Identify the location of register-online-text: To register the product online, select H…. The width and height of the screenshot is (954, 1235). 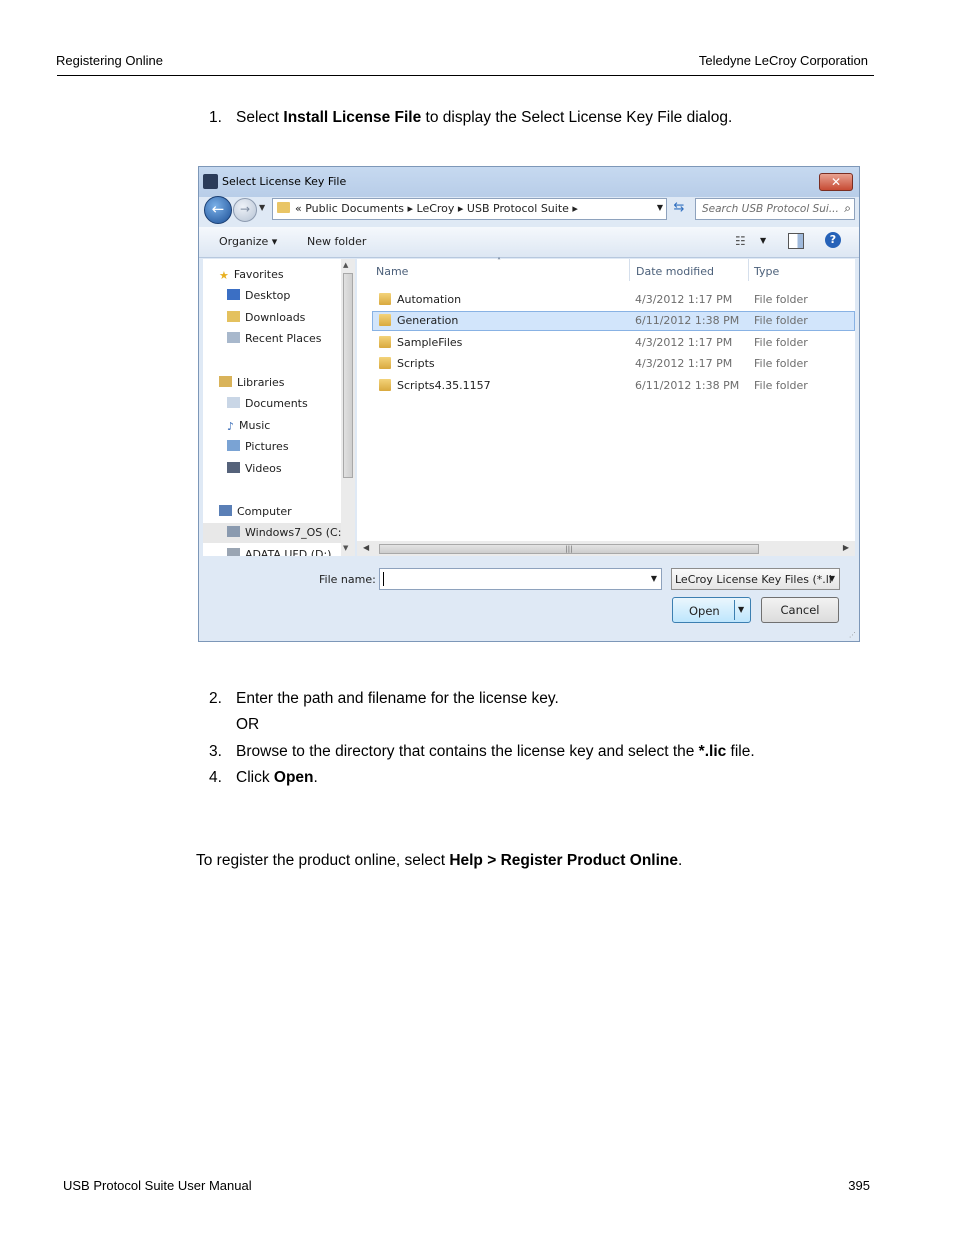
(439, 860).